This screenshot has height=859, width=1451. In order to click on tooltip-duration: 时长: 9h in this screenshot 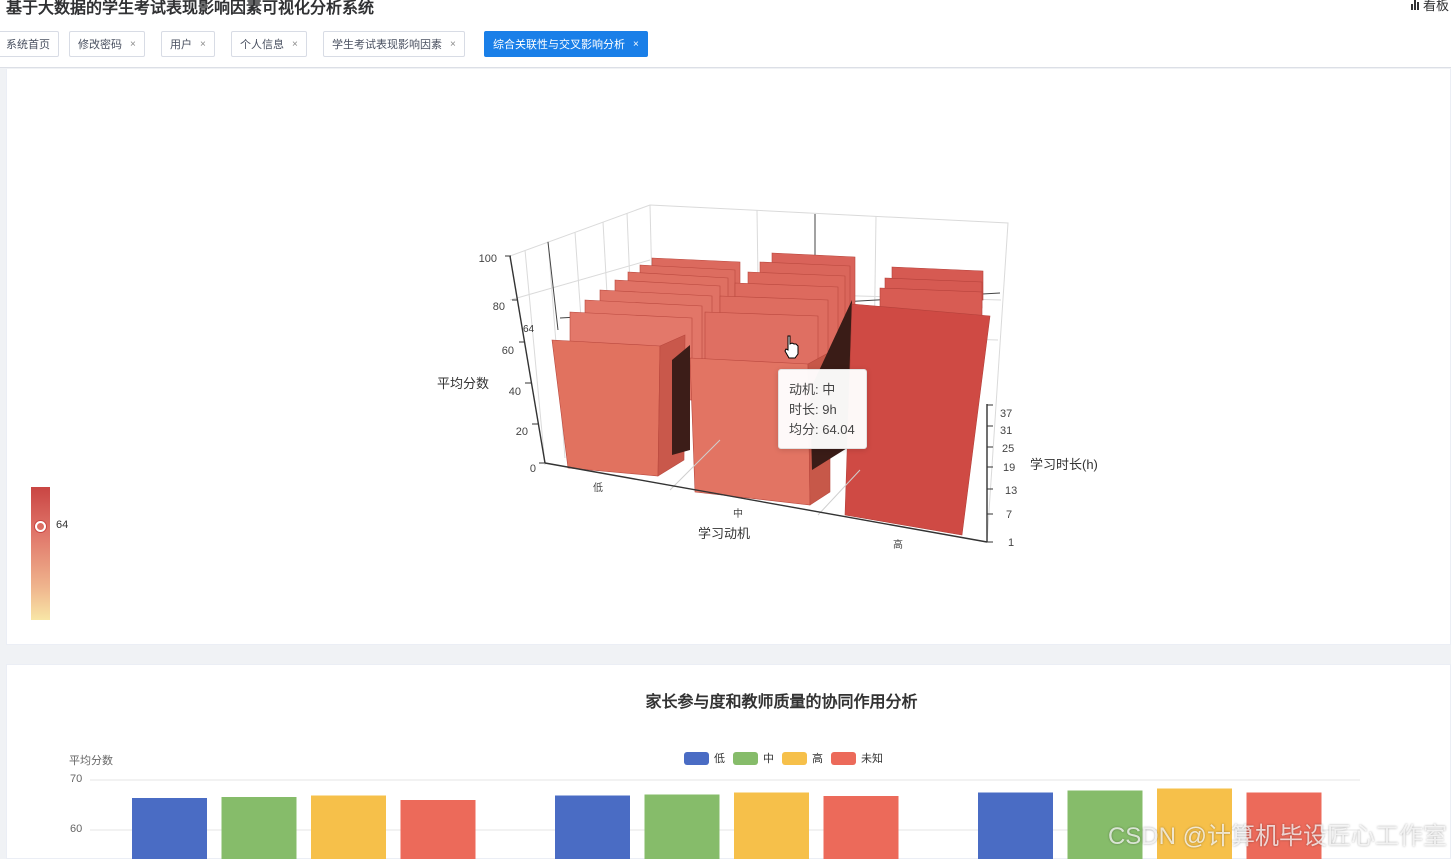, I will do `click(813, 409)`.